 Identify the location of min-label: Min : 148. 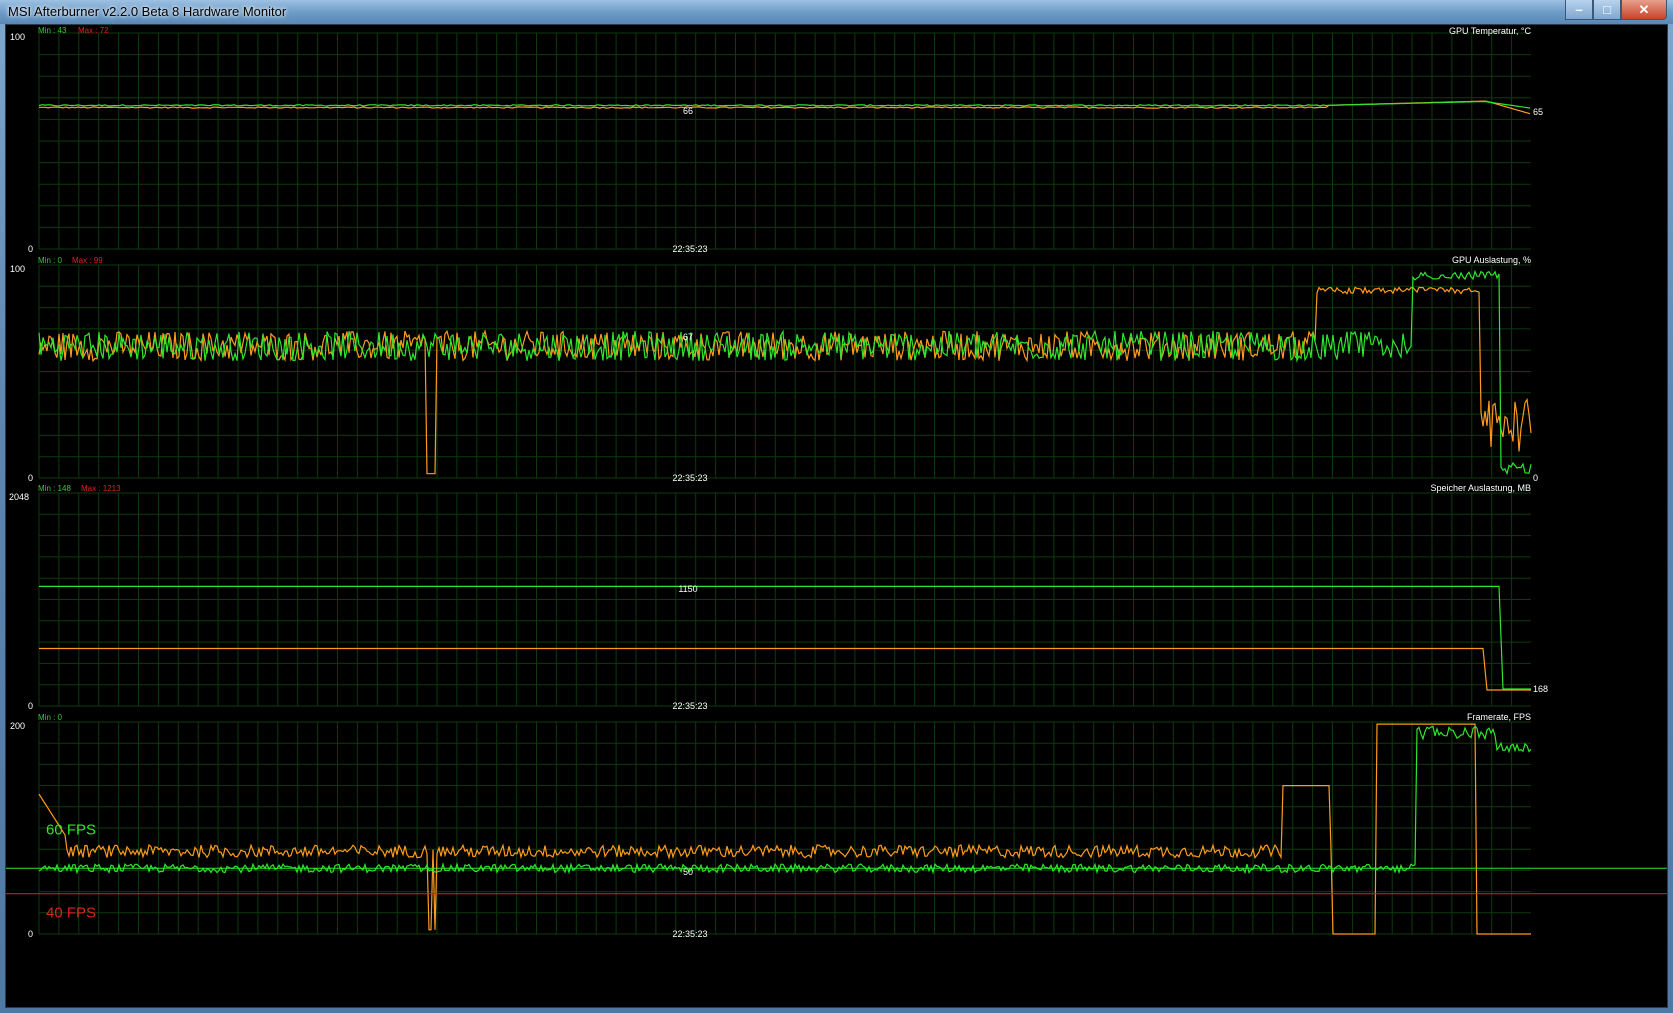
(54, 488).